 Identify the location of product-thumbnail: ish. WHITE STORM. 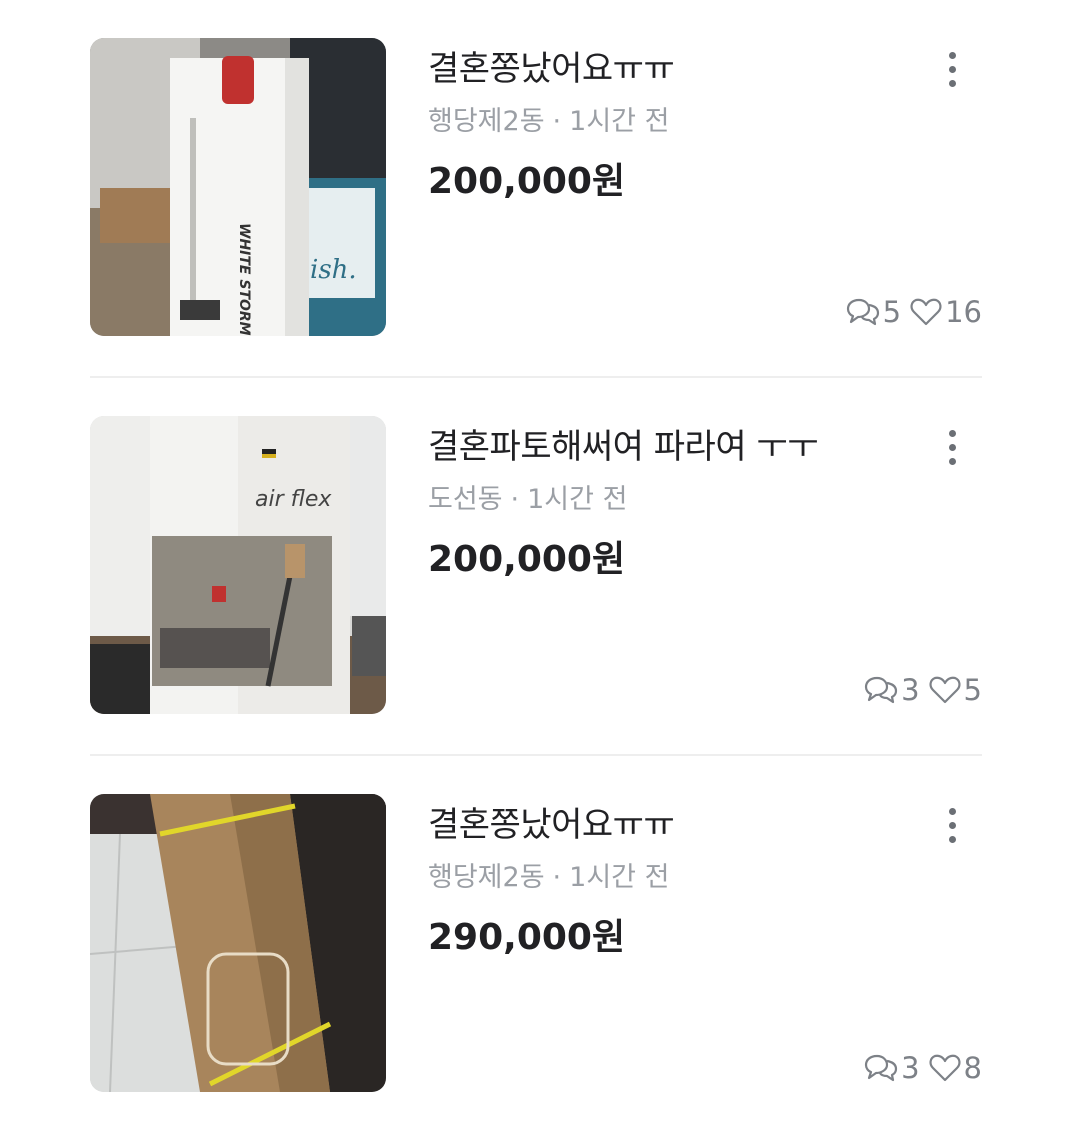
(238, 187).